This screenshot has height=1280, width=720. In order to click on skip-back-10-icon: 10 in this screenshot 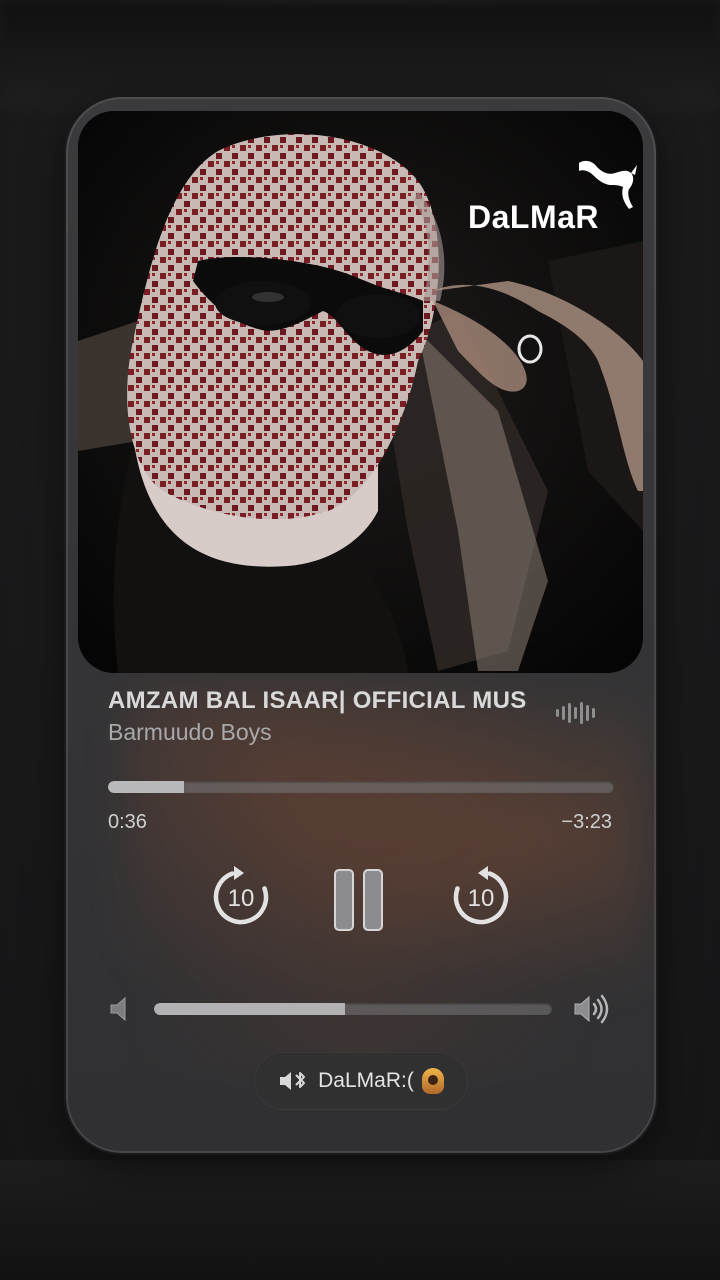, I will do `click(241, 895)`.